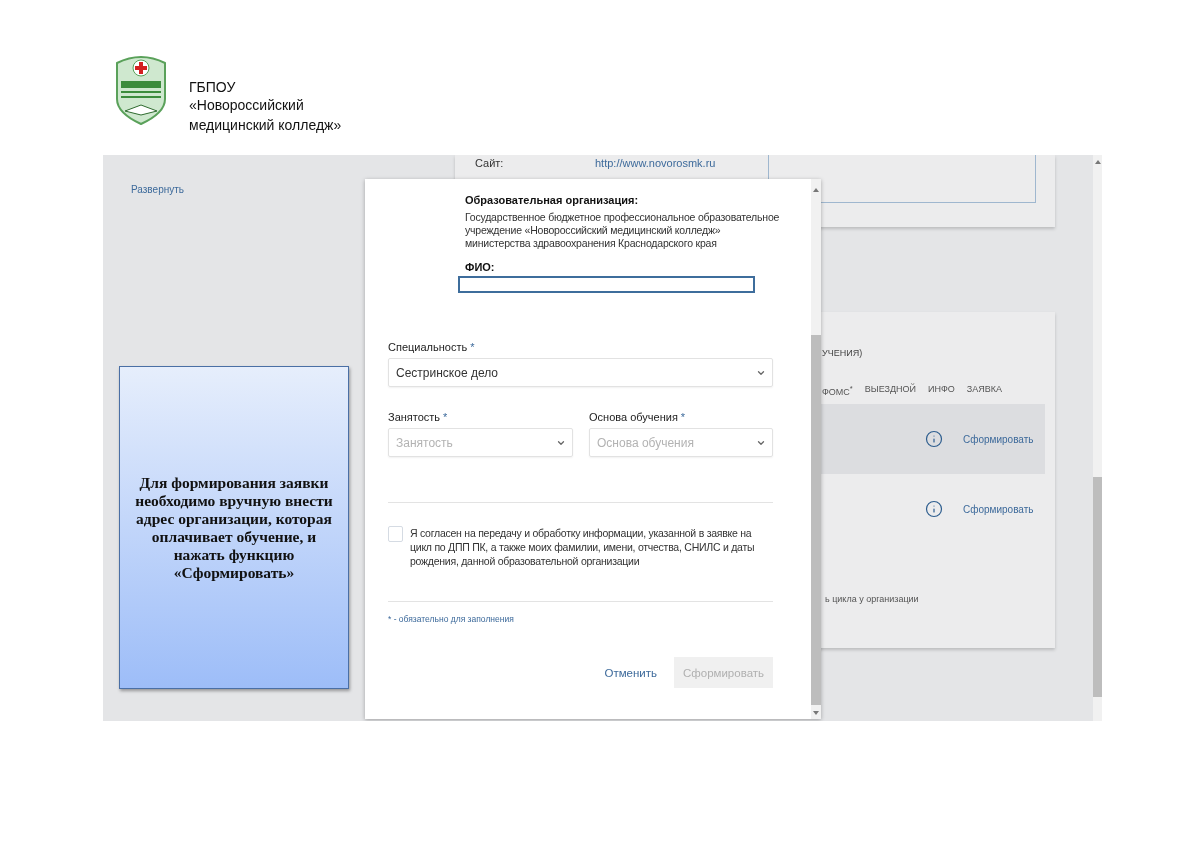 The image size is (1200, 849). I want to click on field-label: Занятость *, so click(418, 417).